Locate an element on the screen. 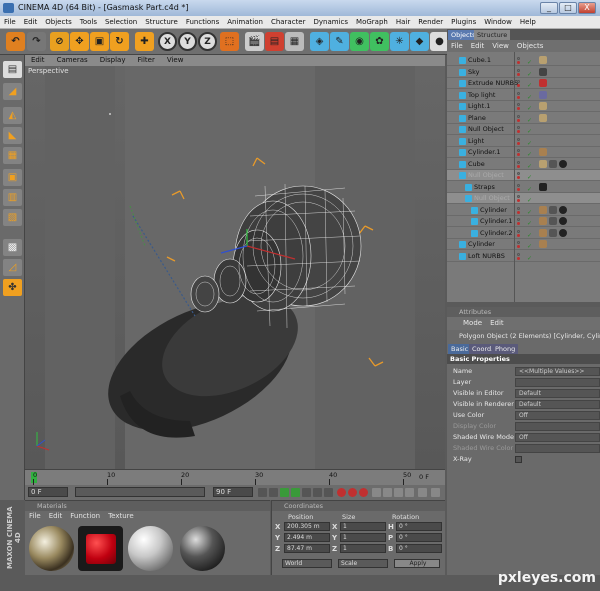 Image resolution: width=600 pixels, height=591 pixels. viewport-menu-cameras: Cameras is located at coordinates (72, 60).